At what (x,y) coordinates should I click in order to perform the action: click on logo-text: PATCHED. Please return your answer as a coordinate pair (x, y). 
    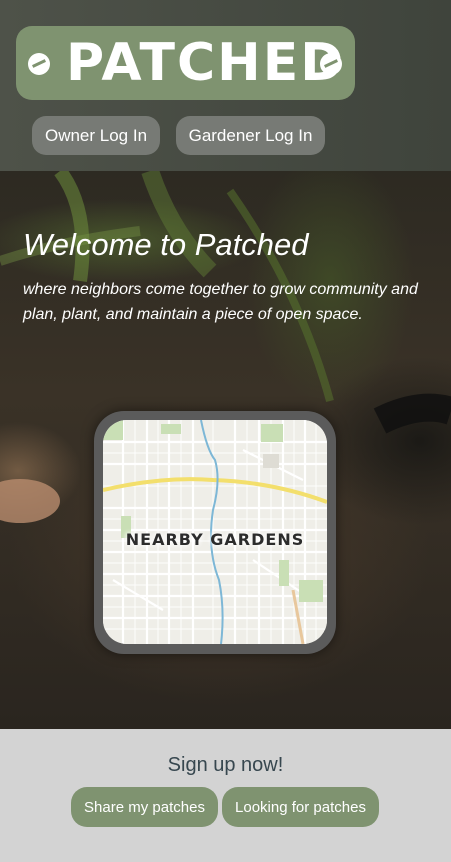
    Looking at the image, I should click on (206, 63).